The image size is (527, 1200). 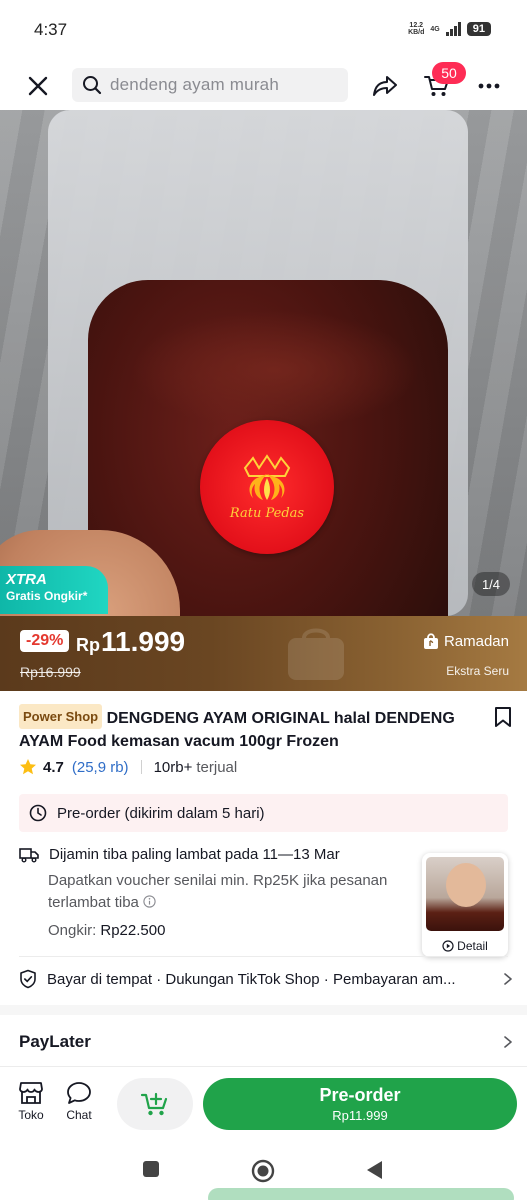 What do you see at coordinates (194, 84) in the screenshot?
I see `search-placeholder: dendeng ayam murah` at bounding box center [194, 84].